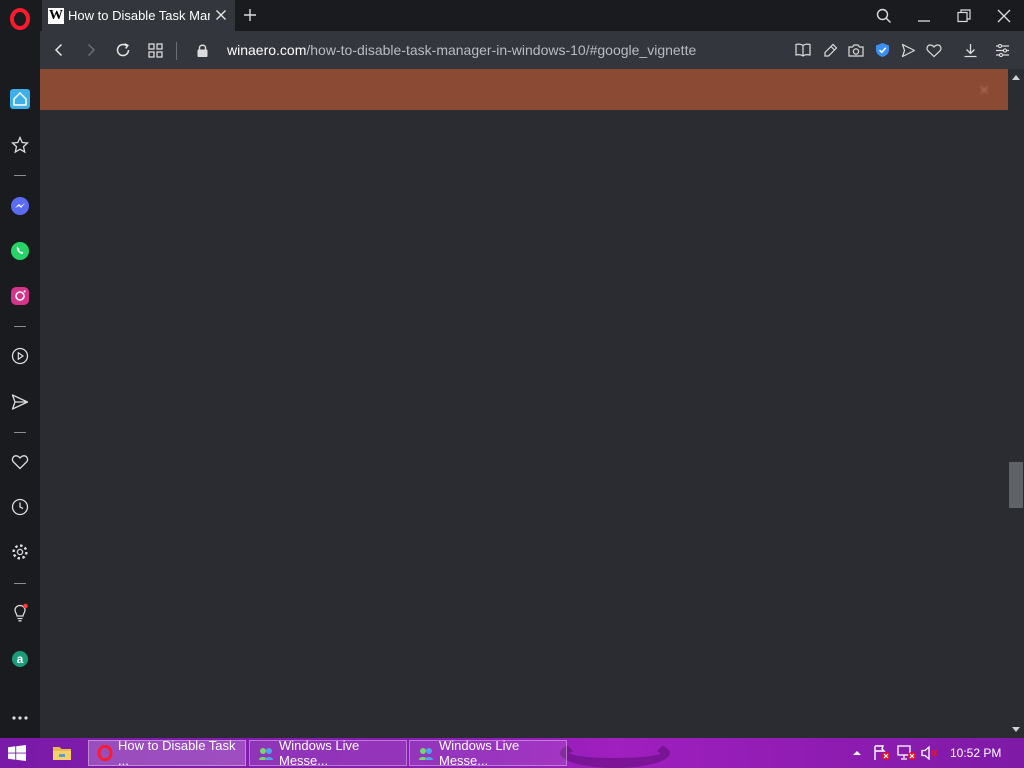 The width and height of the screenshot is (1024, 768). Describe the element at coordinates (17, 753) in the screenshot. I see `windows-start-icon` at that location.